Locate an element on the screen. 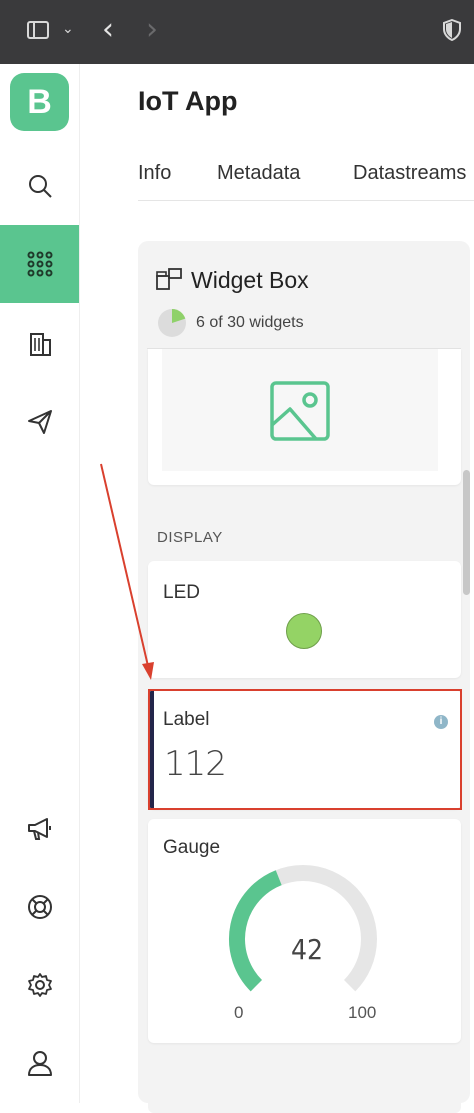  nav-help is located at coordinates (39, 907).